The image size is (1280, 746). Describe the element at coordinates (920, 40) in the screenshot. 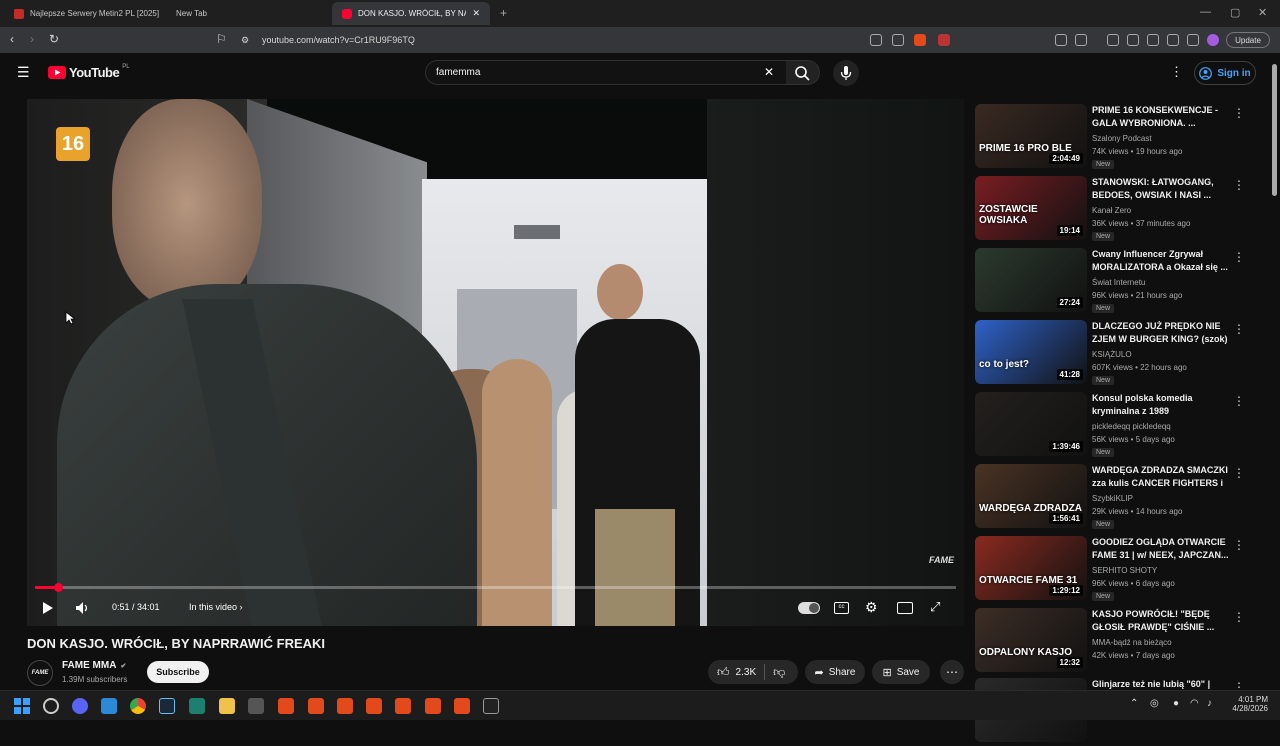

I see `brave-shield-icon` at that location.